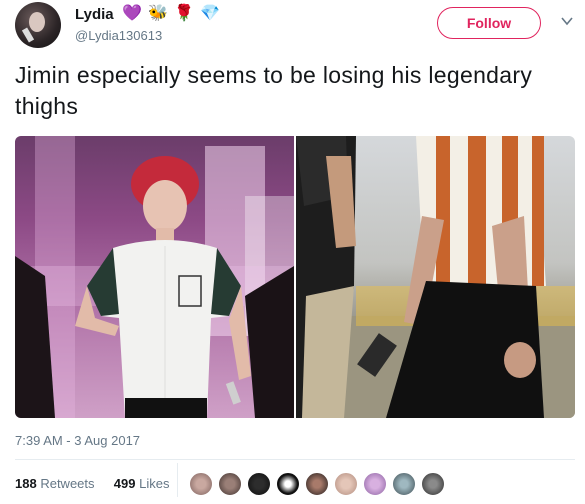 The height and width of the screenshot is (504, 585). Describe the element at coordinates (489, 23) in the screenshot. I see `follow-button: Follow` at that location.